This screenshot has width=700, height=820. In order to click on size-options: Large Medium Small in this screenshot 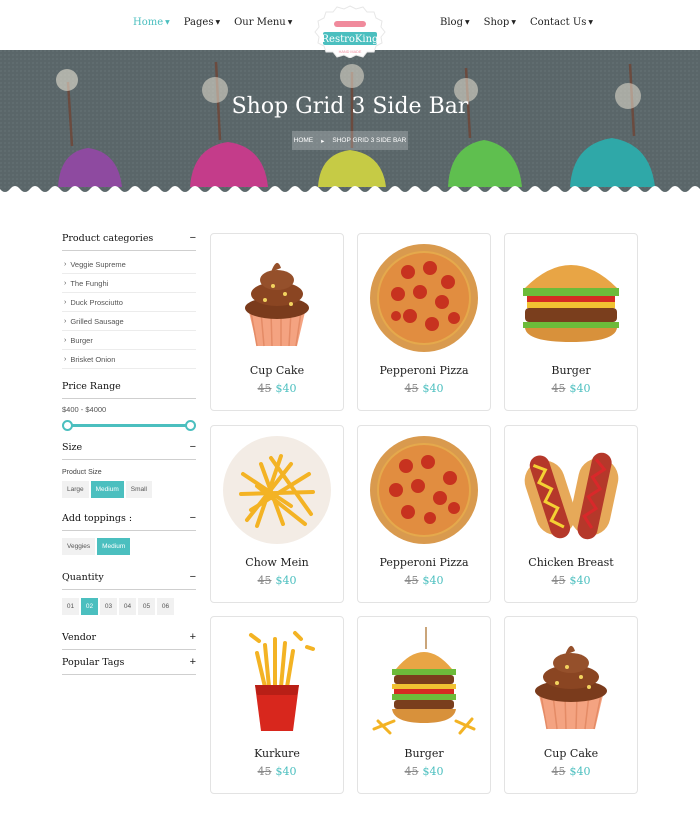, I will do `click(129, 489)`.